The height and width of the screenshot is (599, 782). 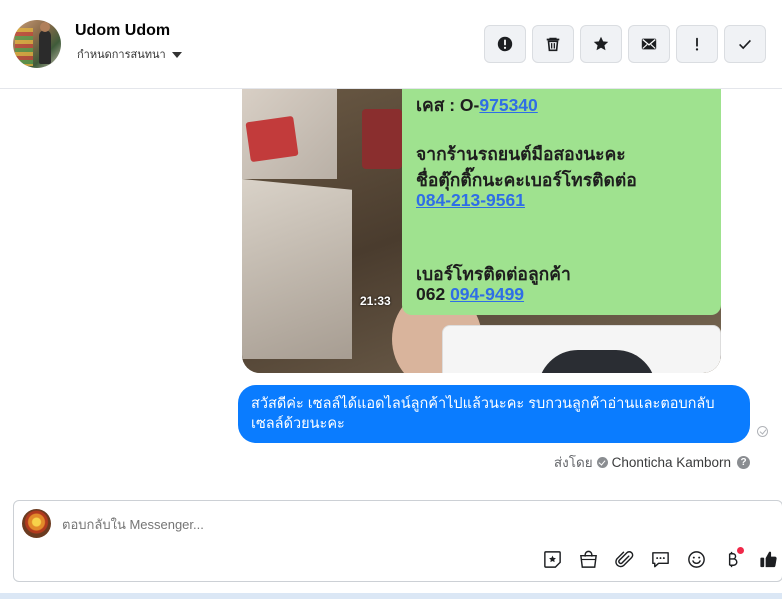 I want to click on mail-icon, so click(x=649, y=44).